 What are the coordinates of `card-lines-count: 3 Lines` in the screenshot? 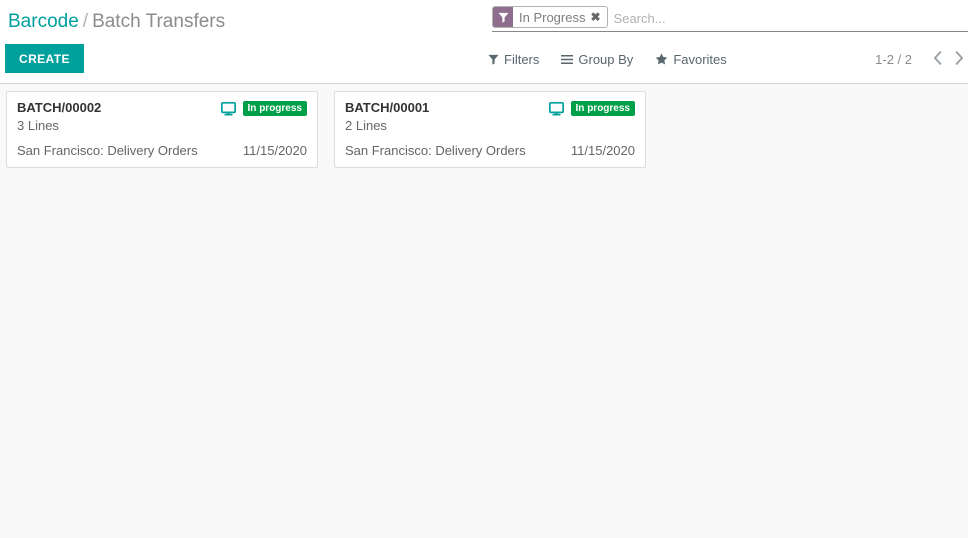 It's located at (38, 125).